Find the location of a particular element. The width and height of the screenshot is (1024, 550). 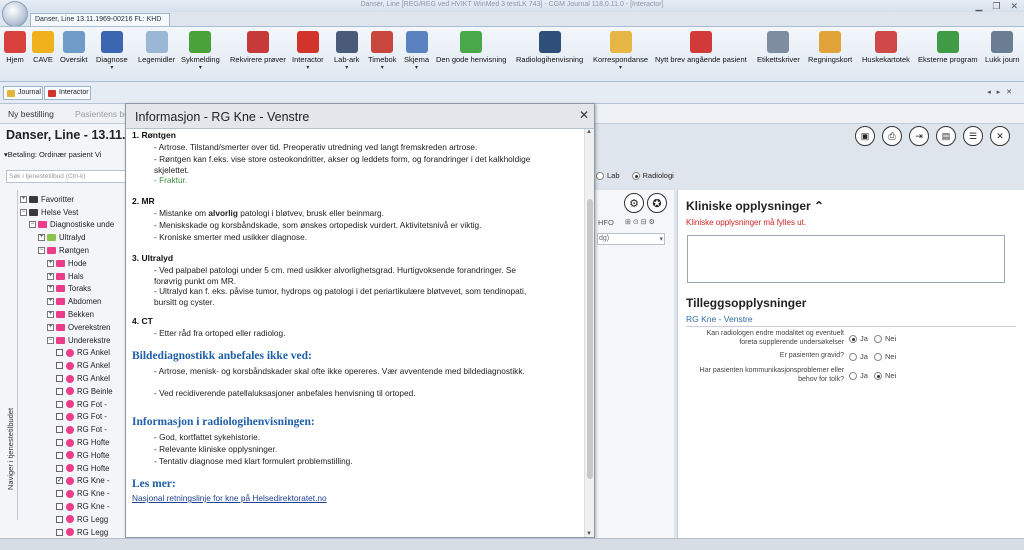

app-tab: Danser, Line 13.11.1969-00216 FL: KHD is located at coordinates (100, 19).